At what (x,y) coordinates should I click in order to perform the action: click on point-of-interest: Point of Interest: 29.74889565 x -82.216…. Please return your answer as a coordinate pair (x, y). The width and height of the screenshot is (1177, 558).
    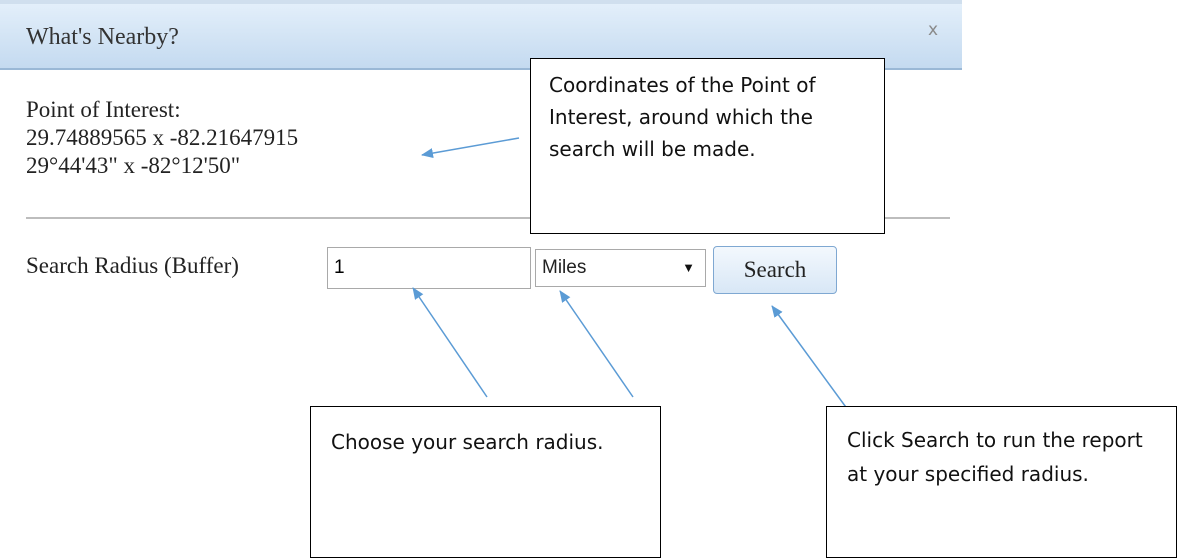
    Looking at the image, I should click on (162, 138).